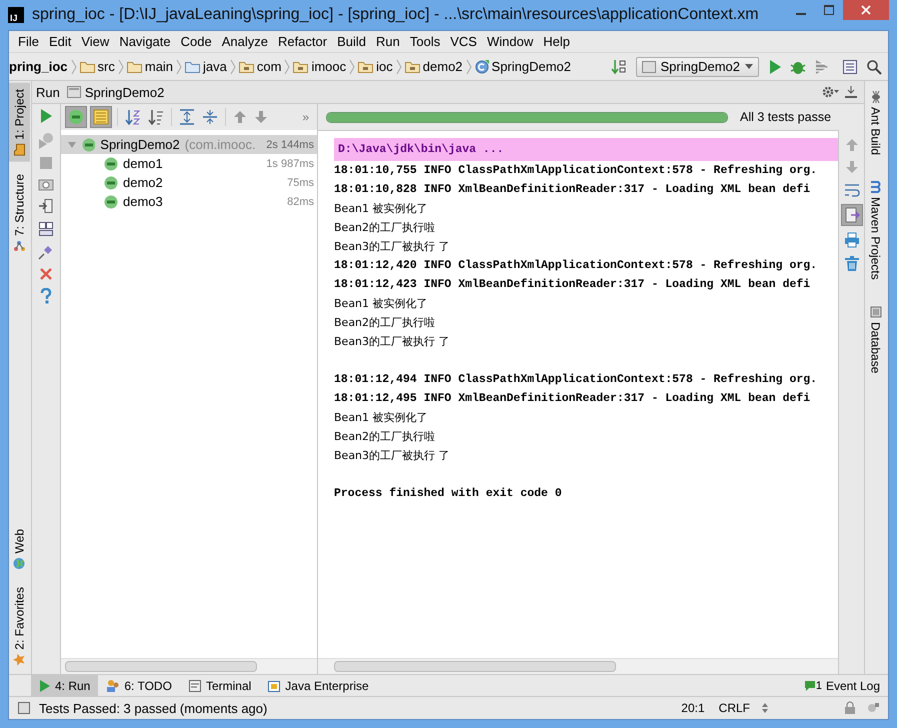 This screenshot has width=897, height=728. I want to click on more-button: », so click(305, 117).